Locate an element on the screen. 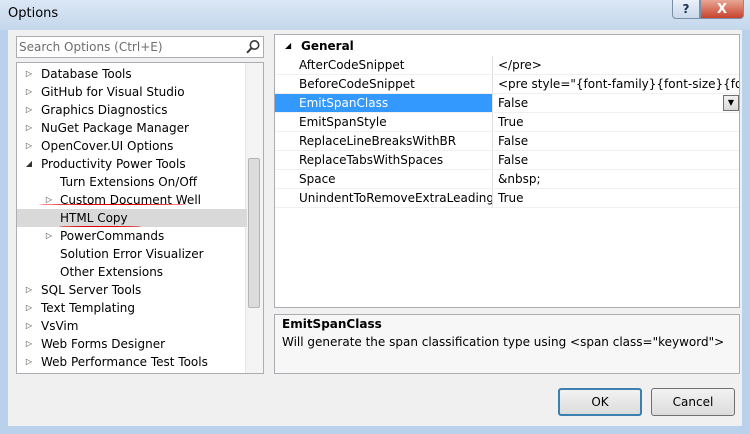 This screenshot has height=434, width=750. tree-item-label: Windows Forms Designer is located at coordinates (116, 372).